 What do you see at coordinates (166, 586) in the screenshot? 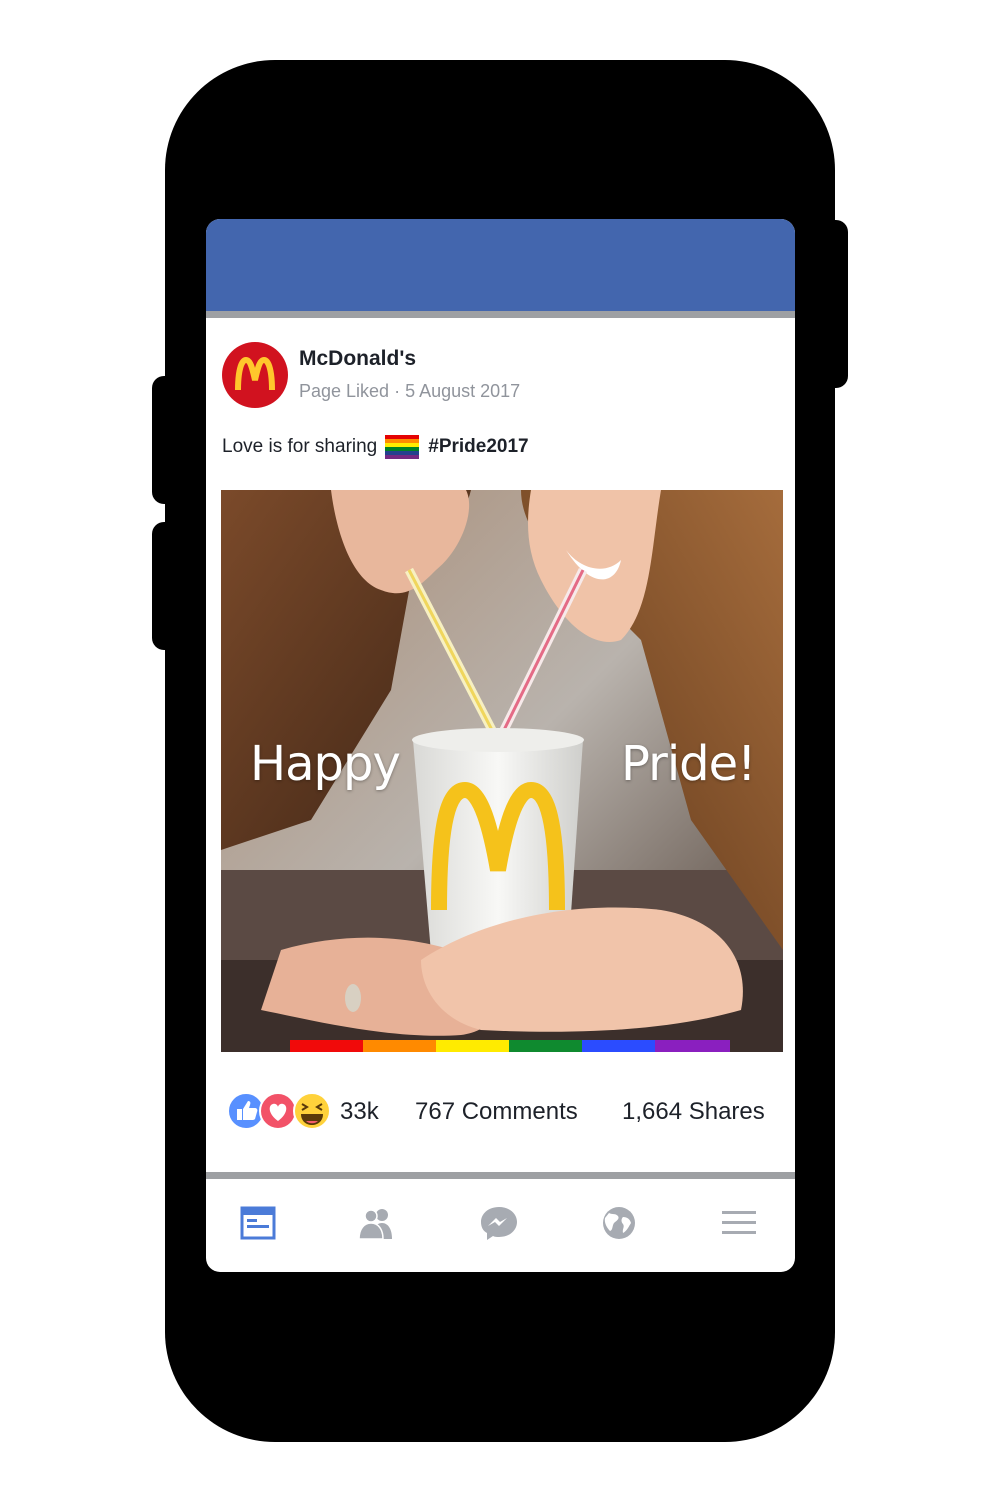
I see `volume-down-button` at bounding box center [166, 586].